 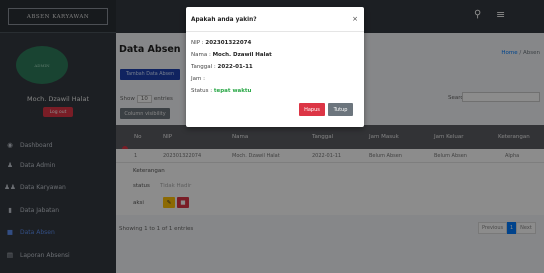 I want to click on modal-status-value: tepat waktu, so click(x=232, y=91).